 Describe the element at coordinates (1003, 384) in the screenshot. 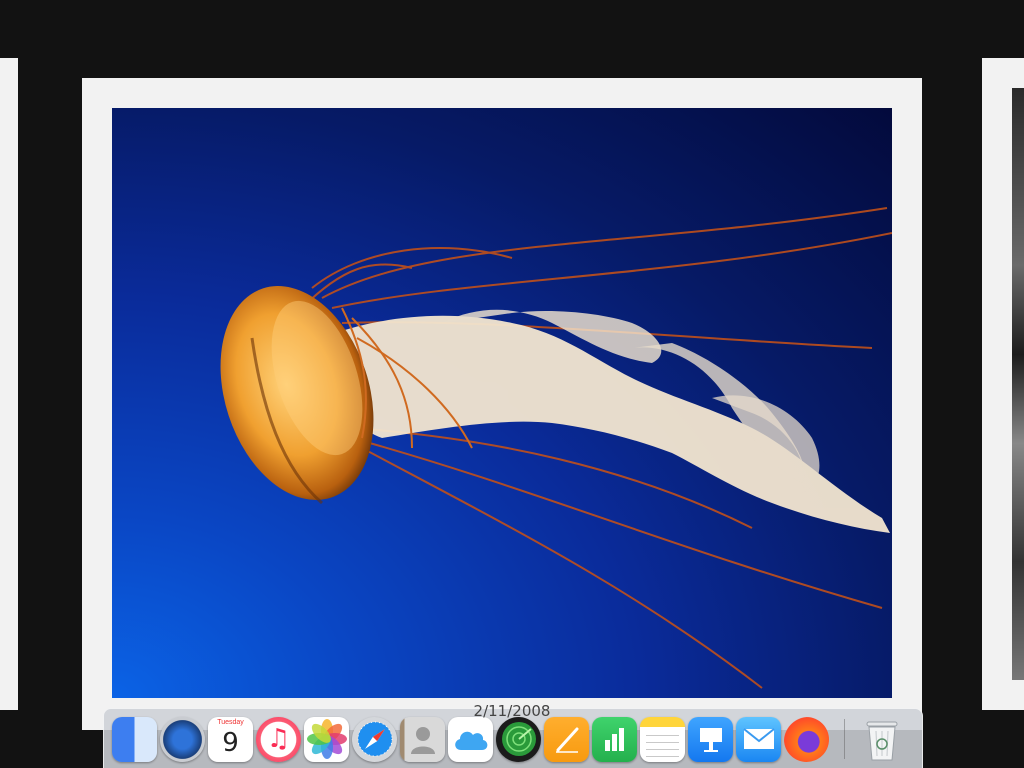

I see `next-slide` at that location.